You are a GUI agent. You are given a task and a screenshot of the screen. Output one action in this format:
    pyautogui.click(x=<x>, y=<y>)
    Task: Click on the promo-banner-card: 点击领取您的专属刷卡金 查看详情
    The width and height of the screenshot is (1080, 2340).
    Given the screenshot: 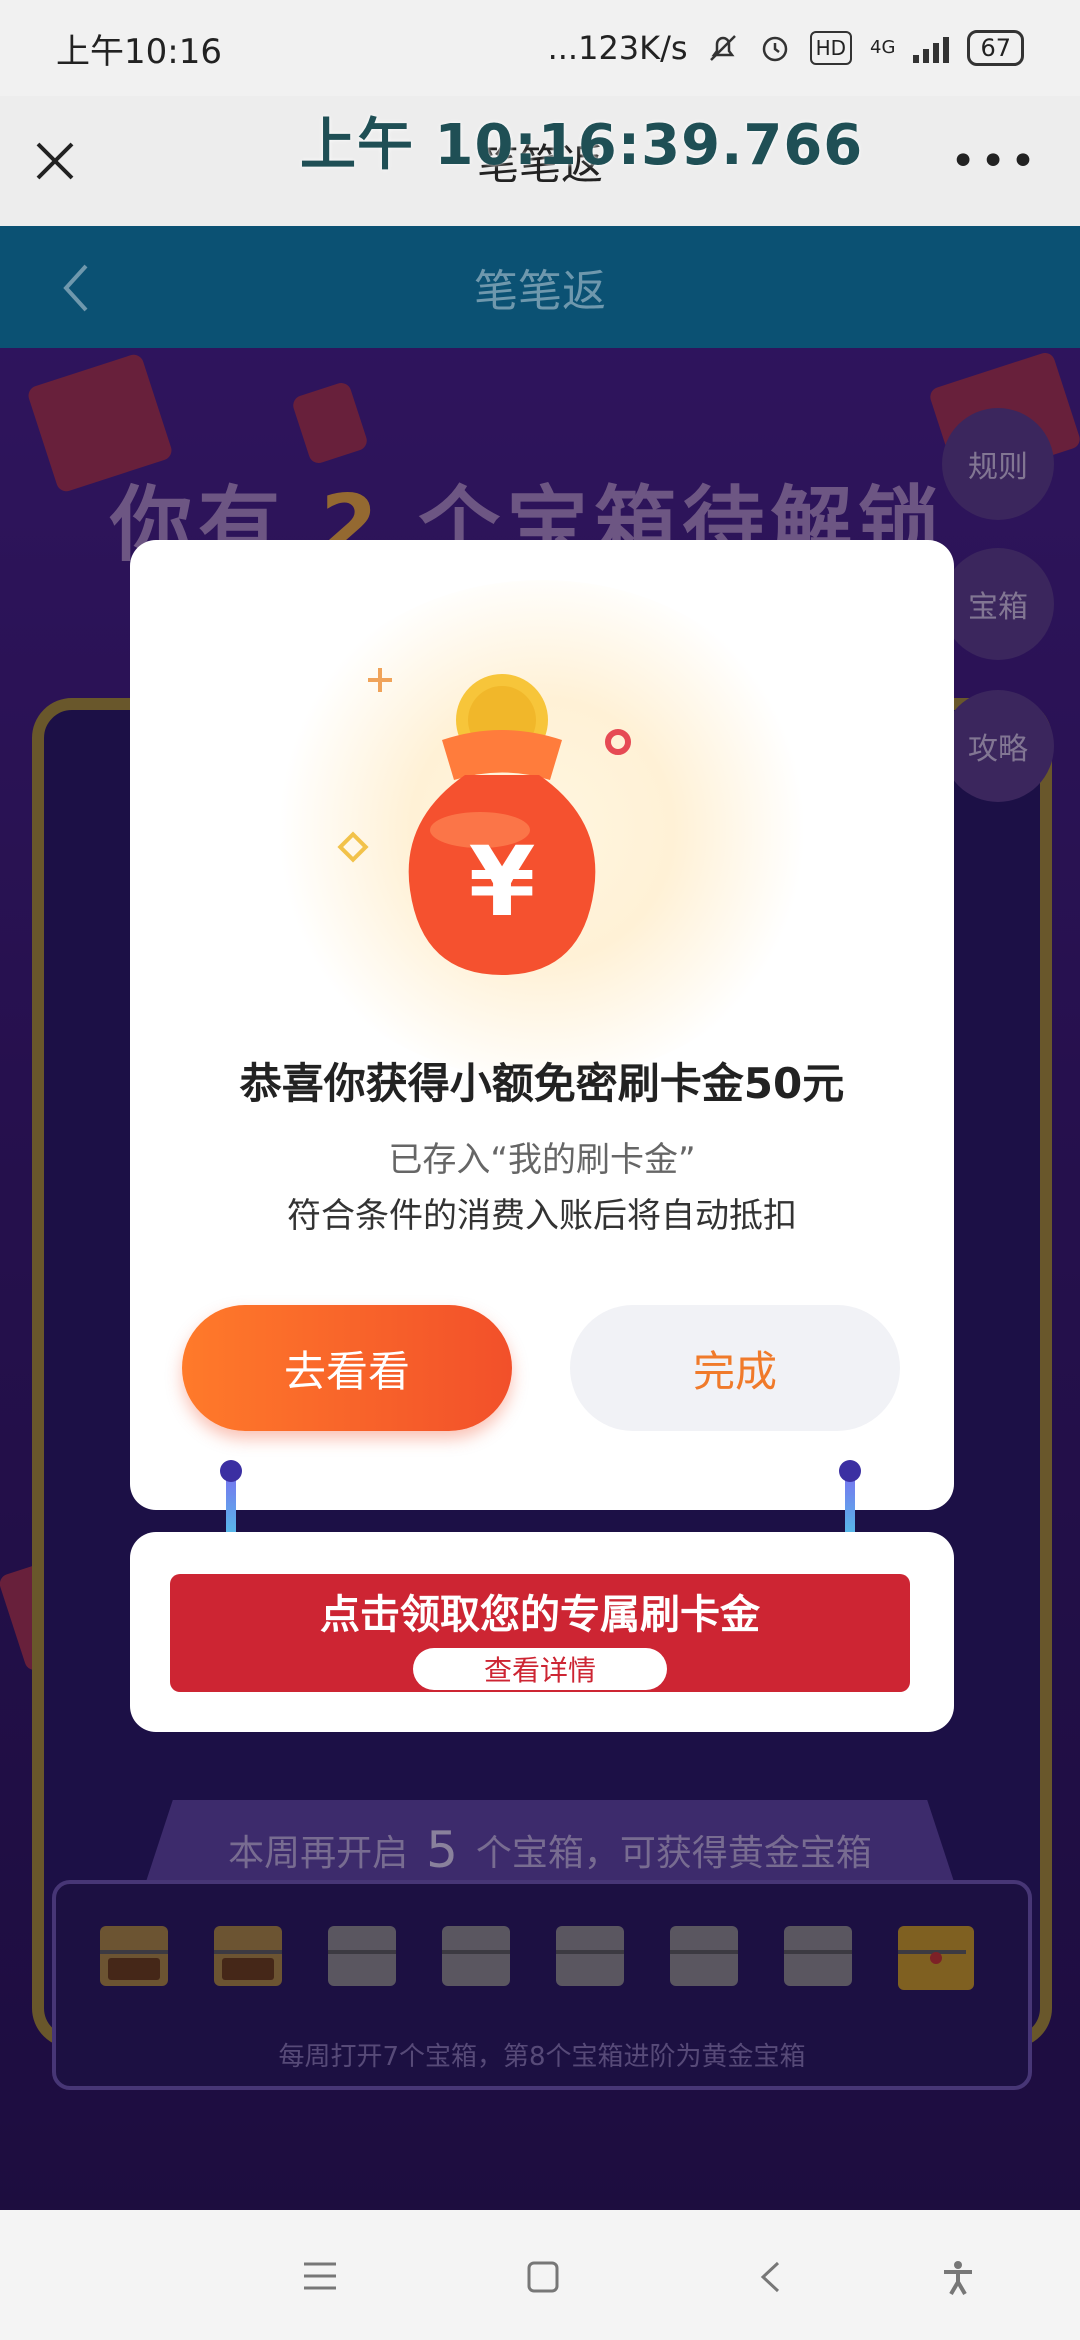 What is the action you would take?
    pyautogui.click(x=542, y=1632)
    